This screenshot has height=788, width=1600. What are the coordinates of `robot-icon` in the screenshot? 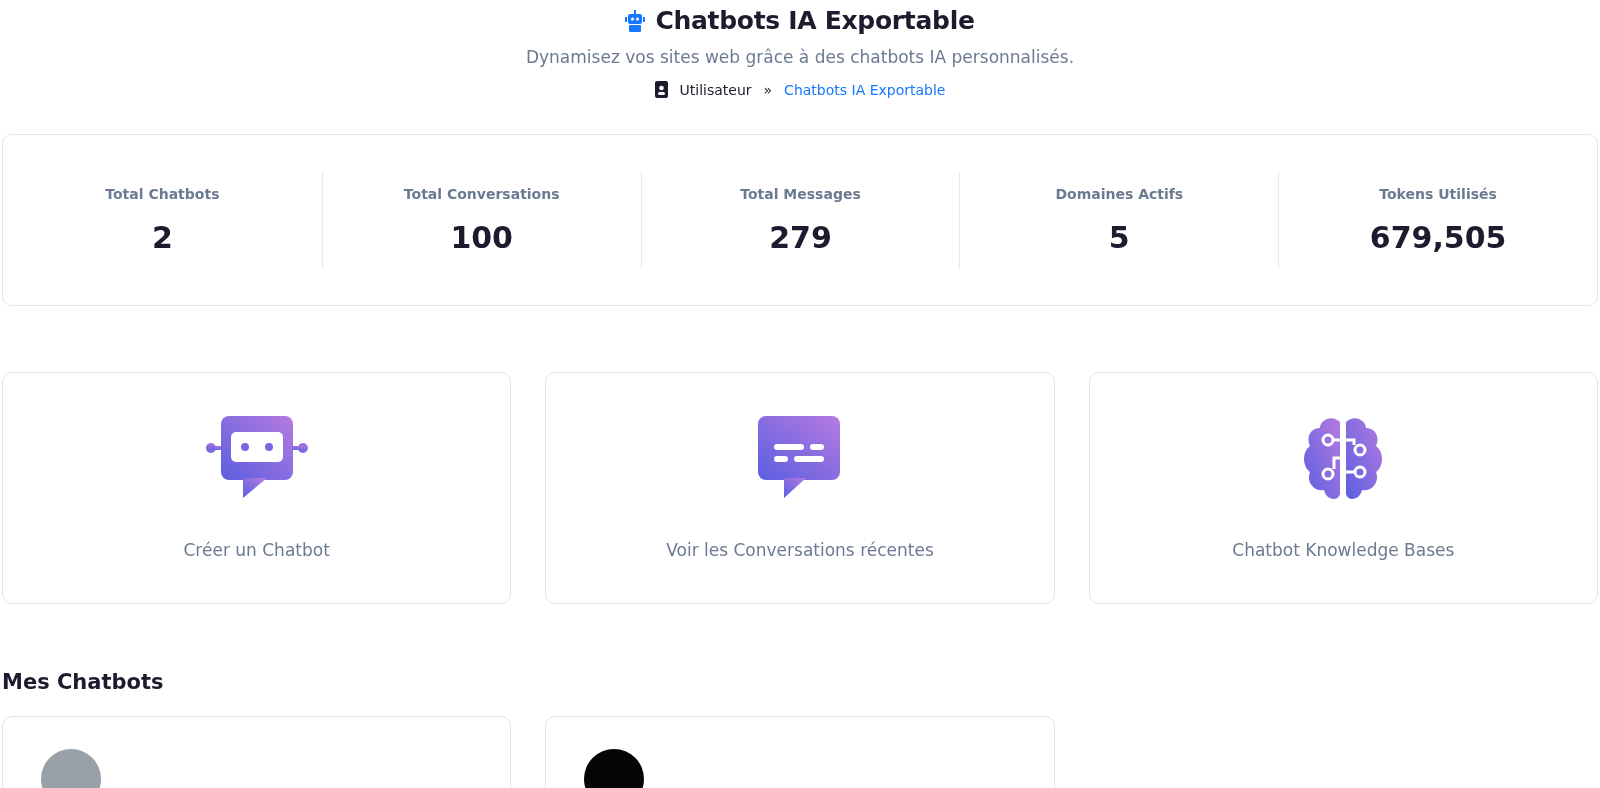 It's located at (635, 20).